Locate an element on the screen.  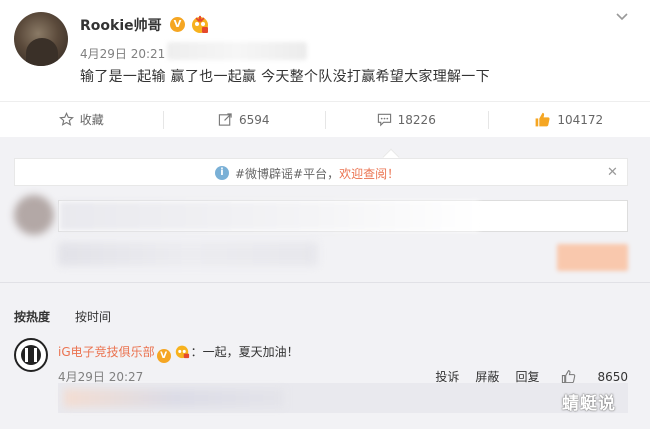
info-icon: i is located at coordinates (222, 173).